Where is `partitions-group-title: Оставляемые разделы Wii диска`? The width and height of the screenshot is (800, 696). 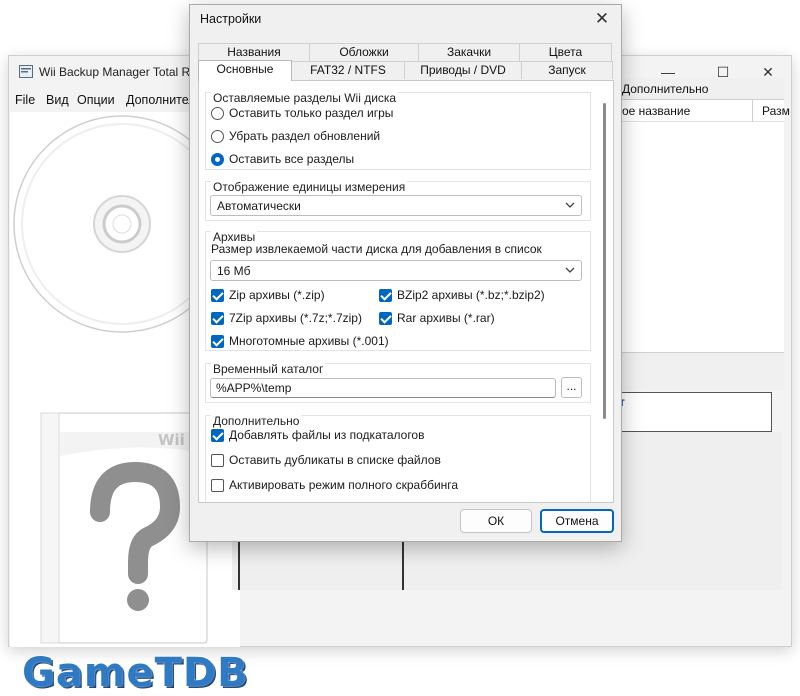
partitions-group-title: Оставляемые разделы Wii диска is located at coordinates (305, 98).